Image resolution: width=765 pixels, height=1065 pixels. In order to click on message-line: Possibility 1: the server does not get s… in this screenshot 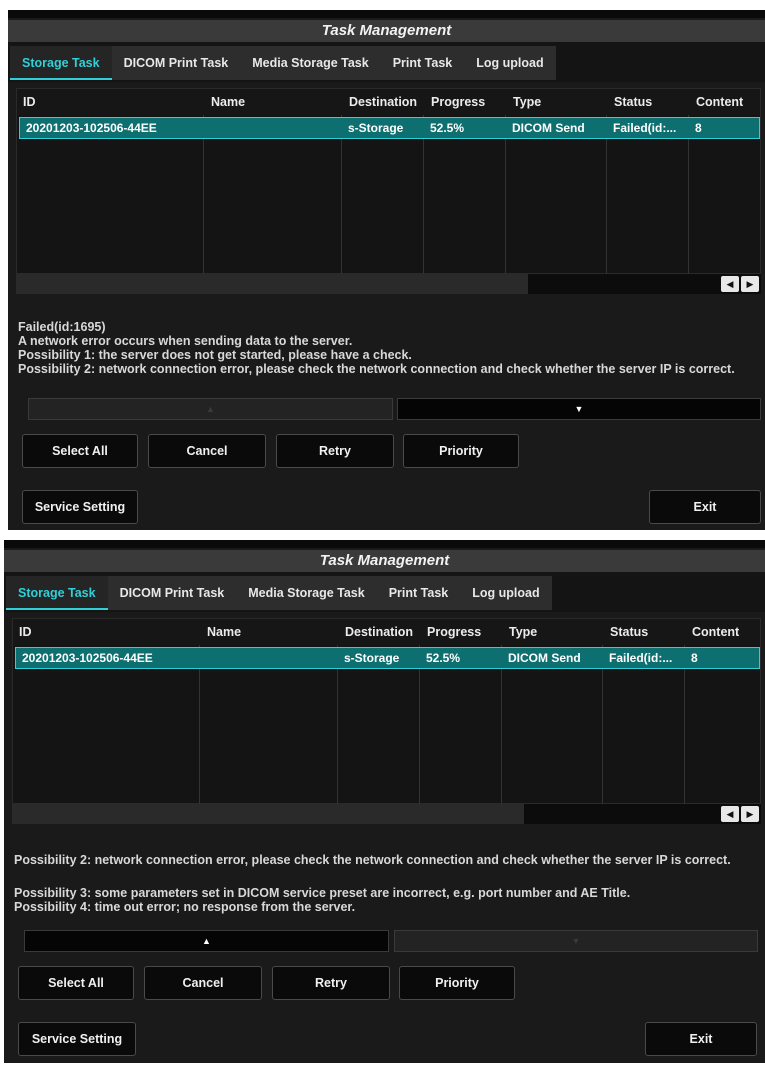, I will do `click(215, 355)`.